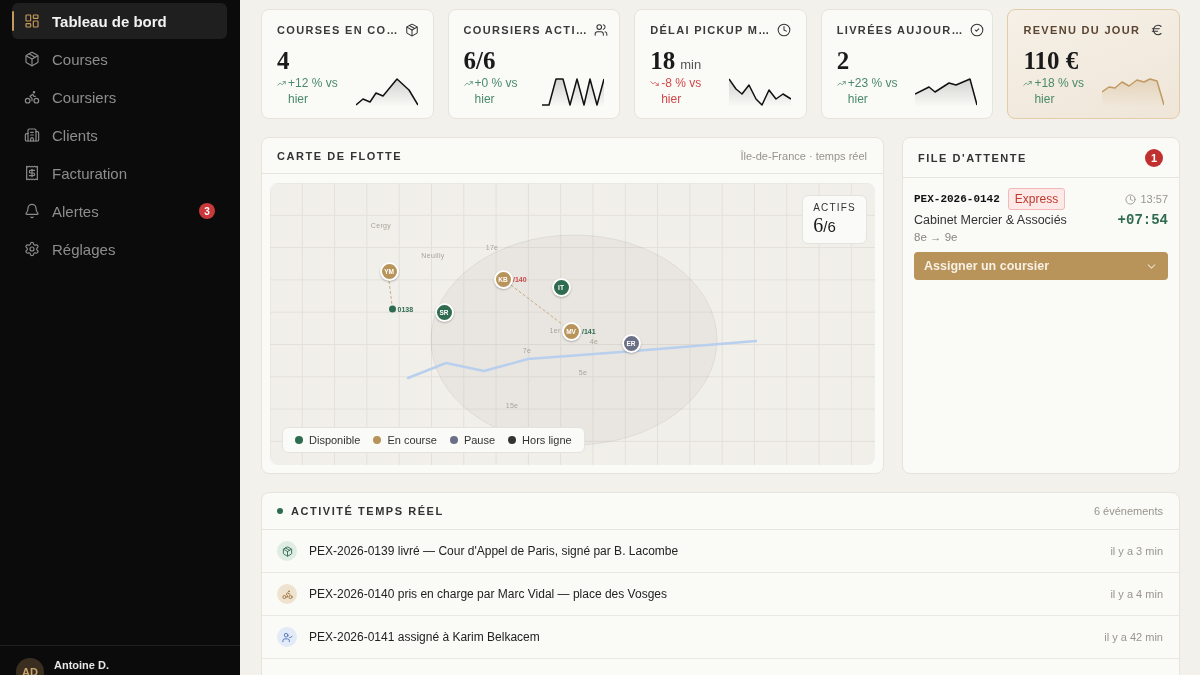 The height and width of the screenshot is (675, 1200). Describe the element at coordinates (81, 665) in the screenshot. I see `user-name: Antoine D.` at that location.